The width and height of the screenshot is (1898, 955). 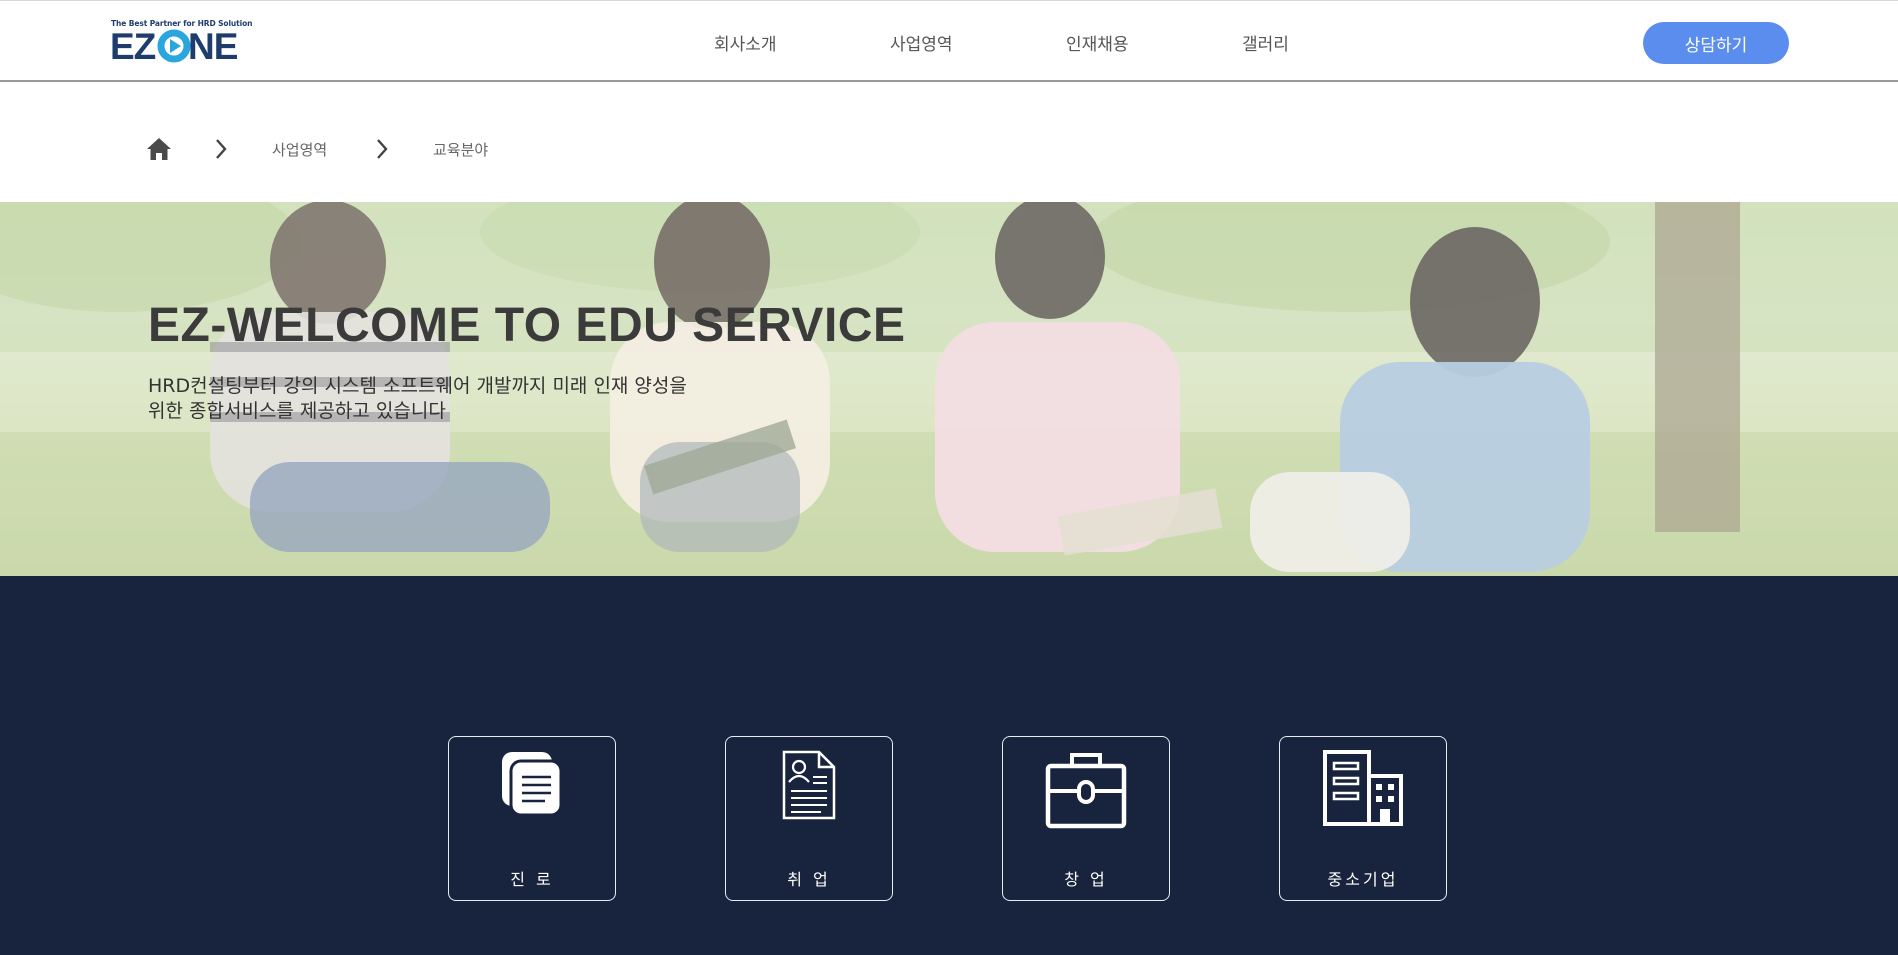 I want to click on service-card-employment: 취 업, so click(x=809, y=818).